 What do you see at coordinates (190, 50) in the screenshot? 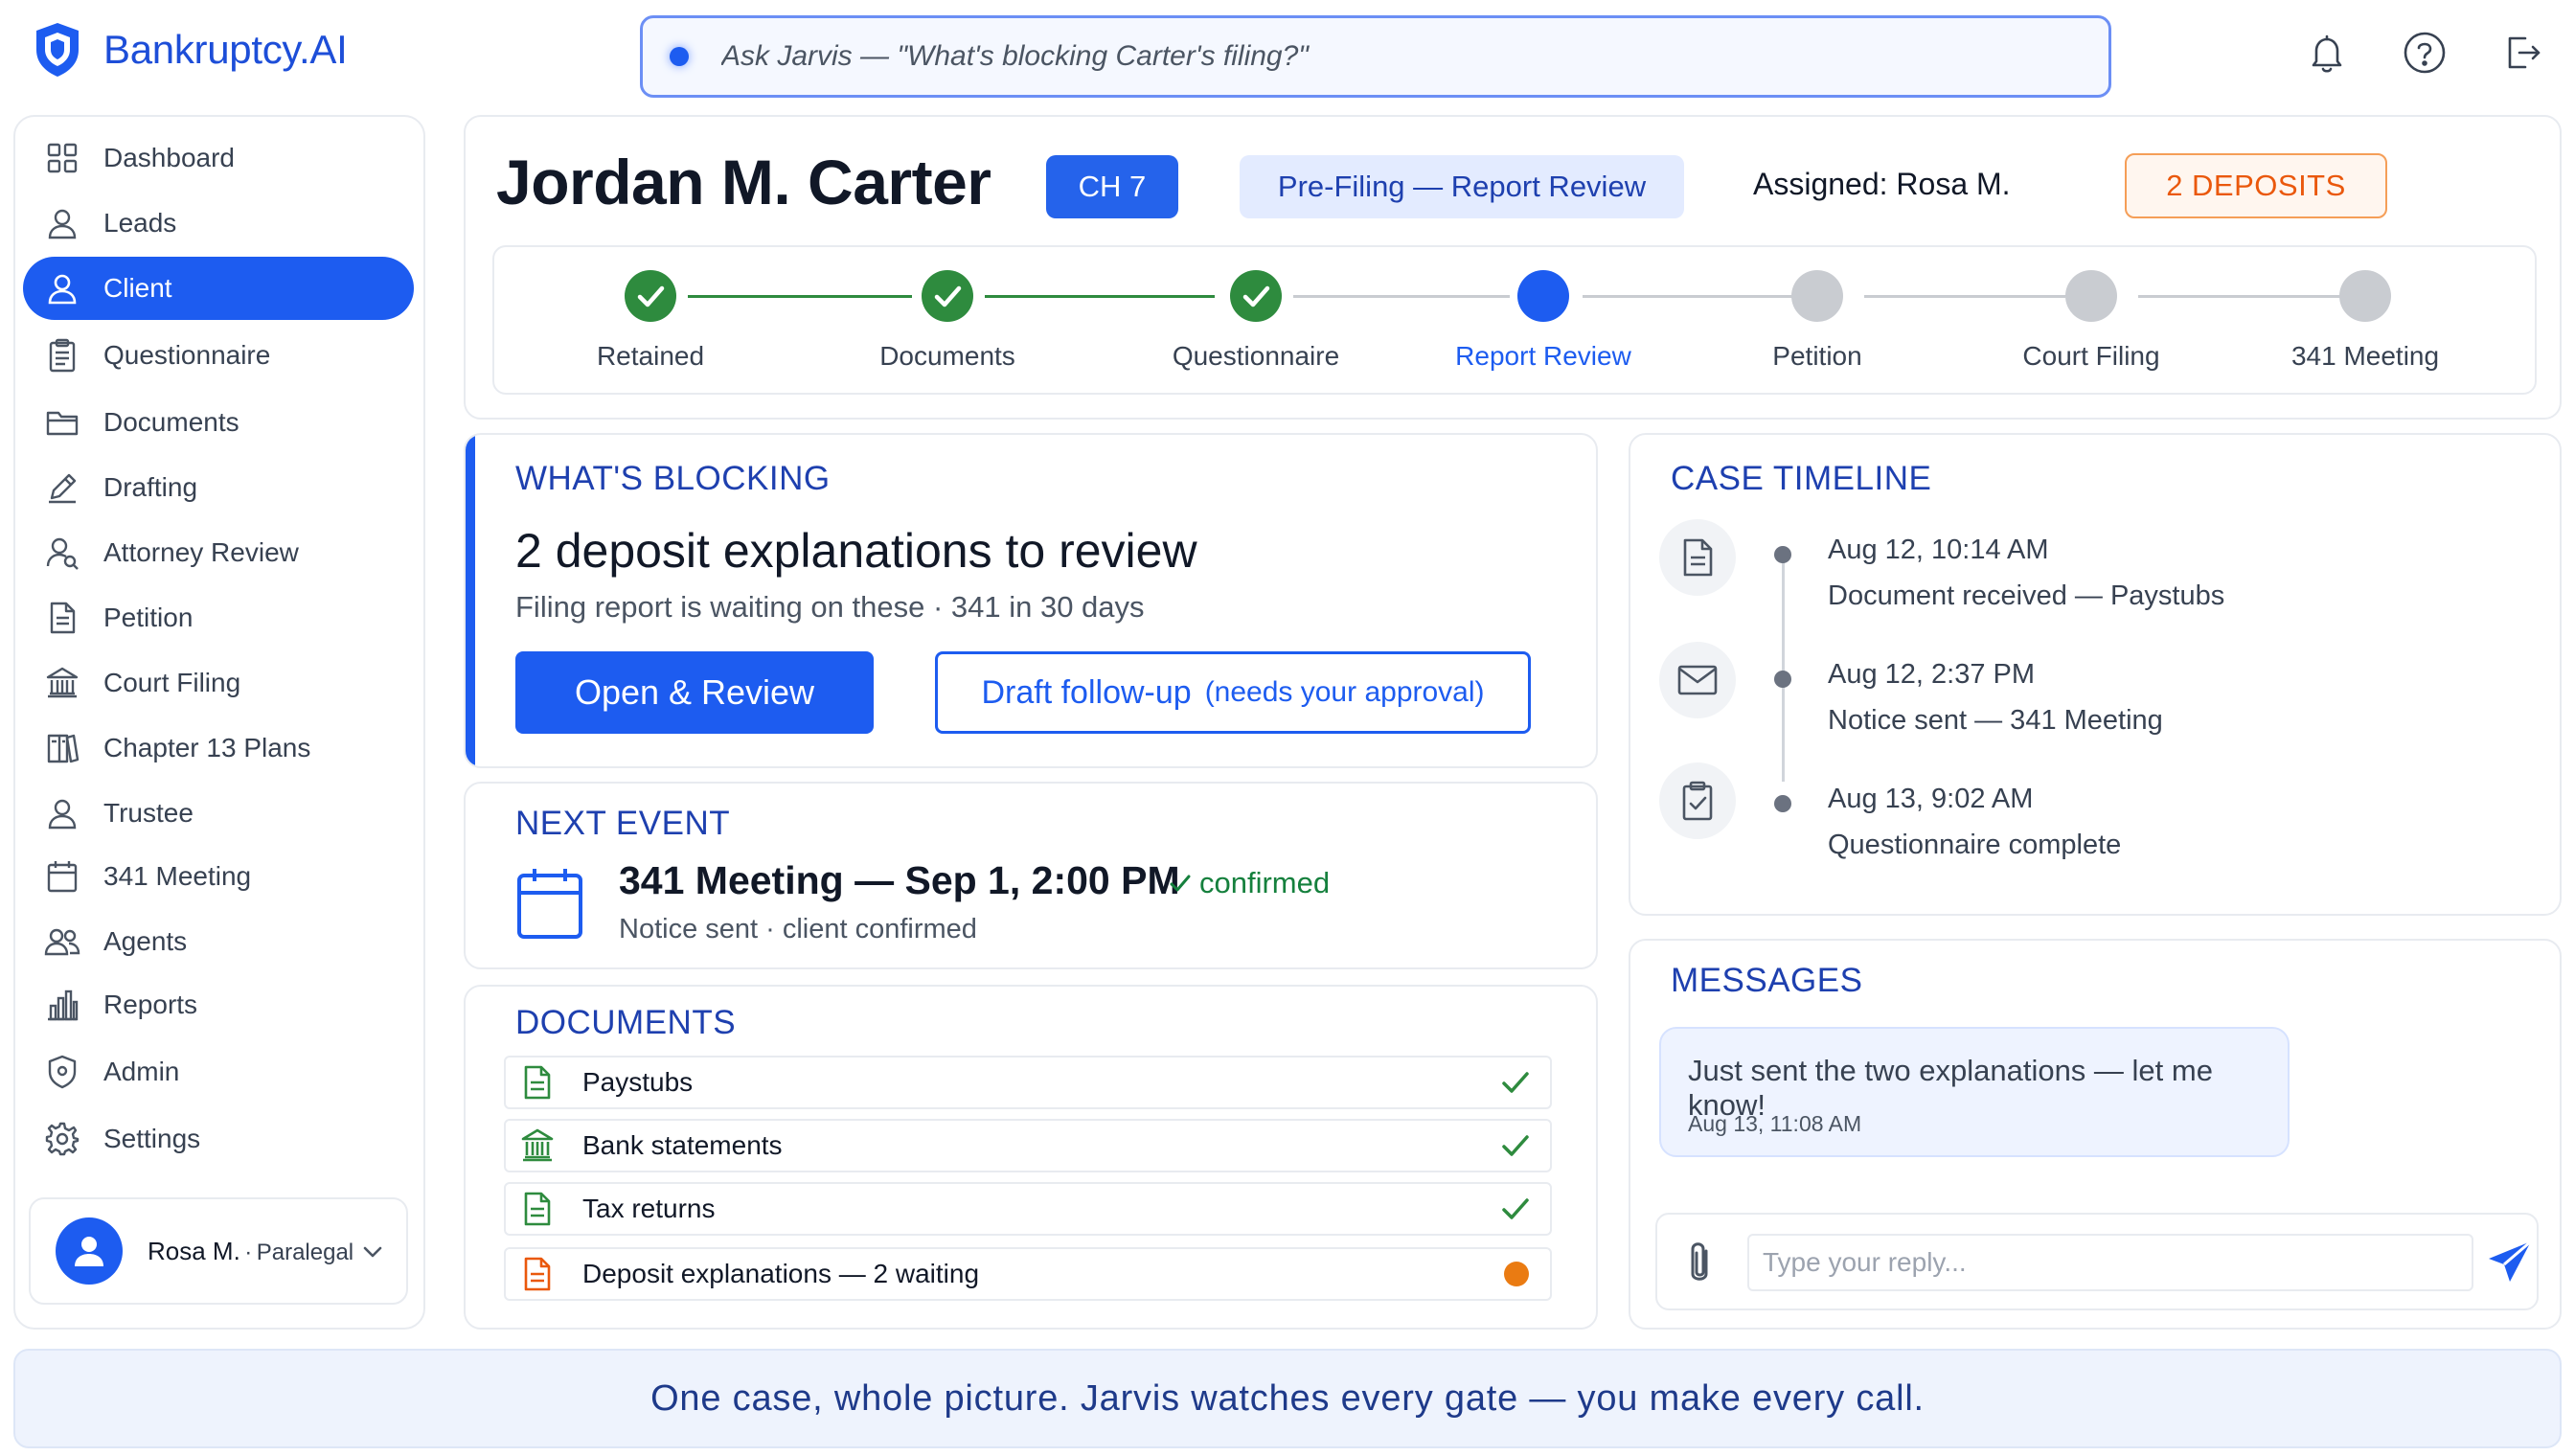
I see `app-logo: Bankruptcy.AI` at bounding box center [190, 50].